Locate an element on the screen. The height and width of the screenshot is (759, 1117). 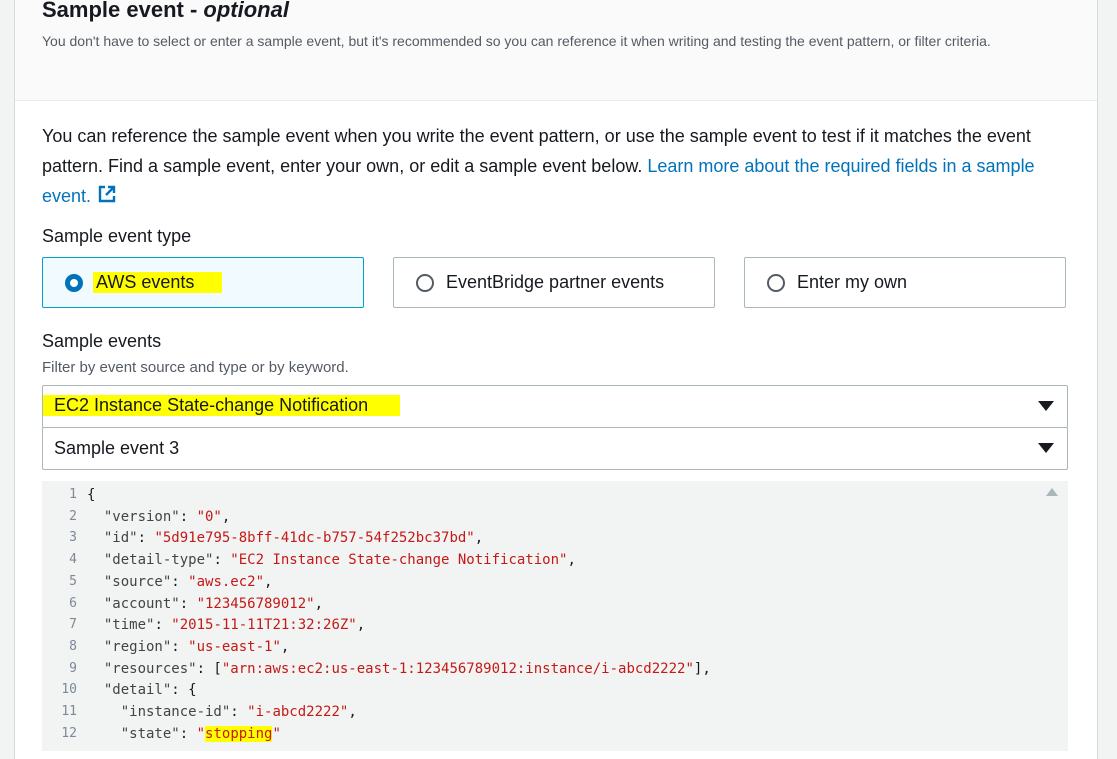
line-number: 1 is located at coordinates (73, 494).